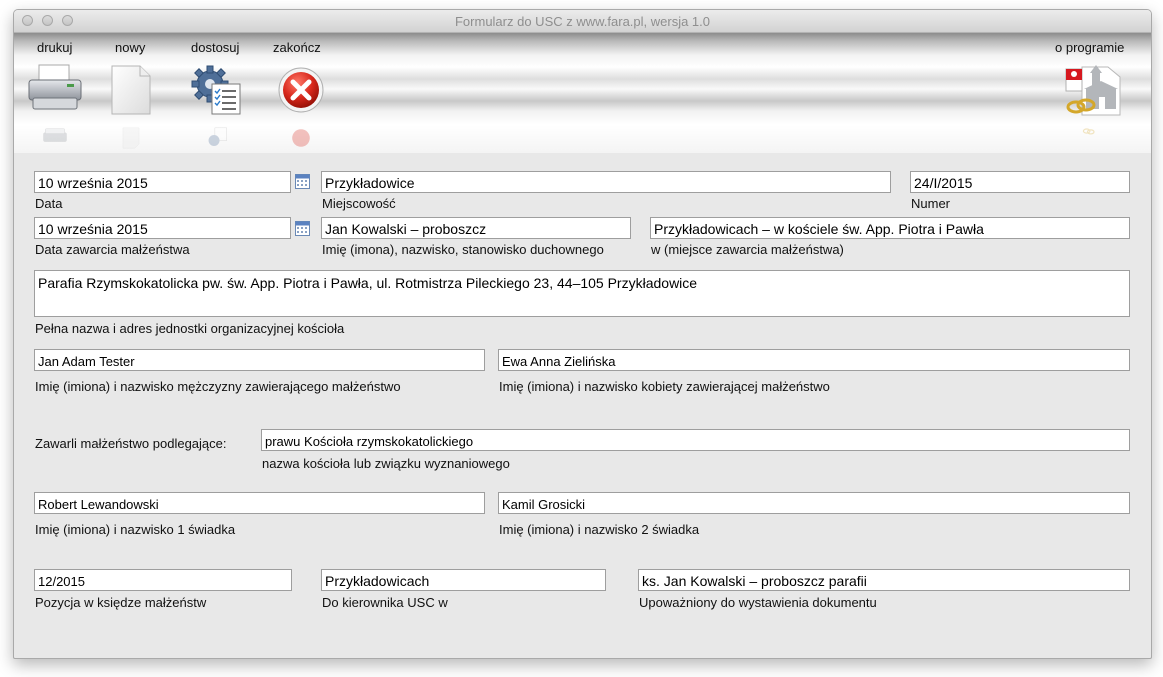 The image size is (1163, 677). Describe the element at coordinates (297, 47) in the screenshot. I see `quit-label: zakończ` at that location.